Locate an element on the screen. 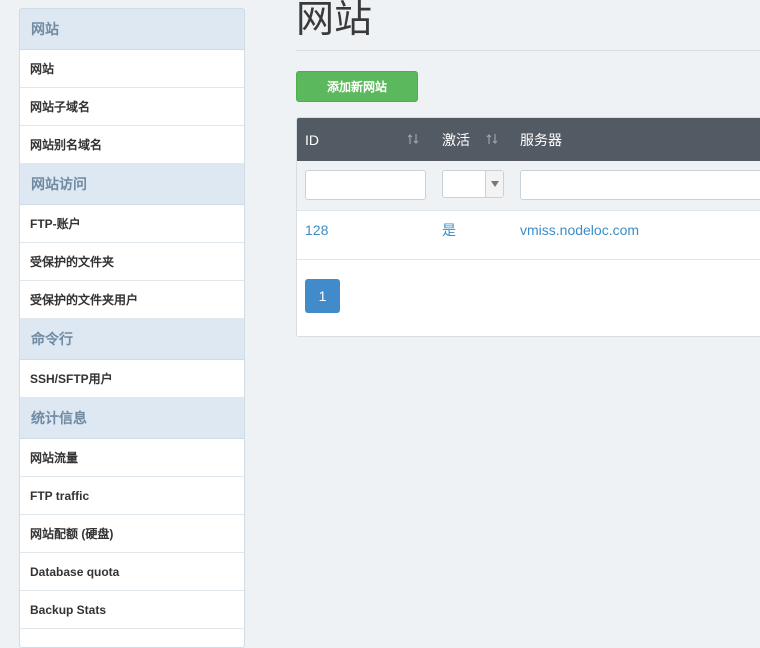 This screenshot has height=648, width=760. sidebar-item-subdomains: 网站子域名 is located at coordinates (132, 107).